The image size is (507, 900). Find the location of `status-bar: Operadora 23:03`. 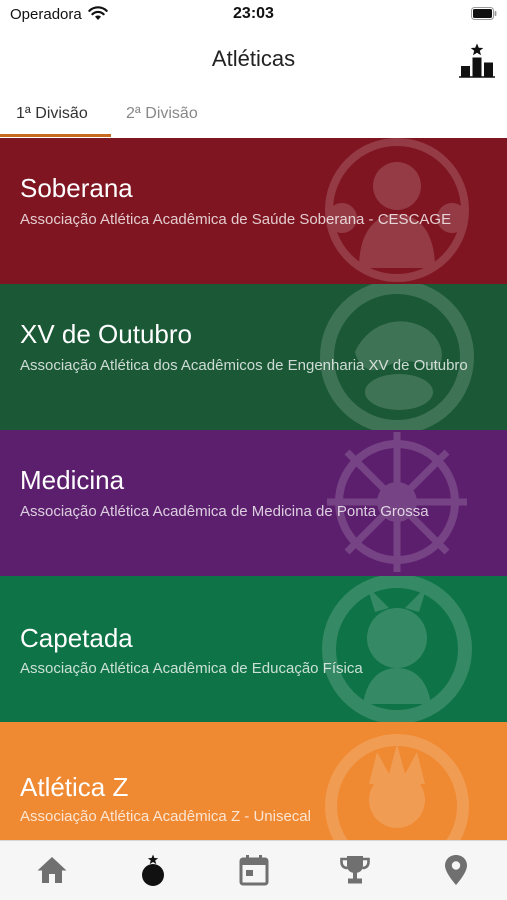

status-bar: Operadora 23:03 is located at coordinates (253, 15).